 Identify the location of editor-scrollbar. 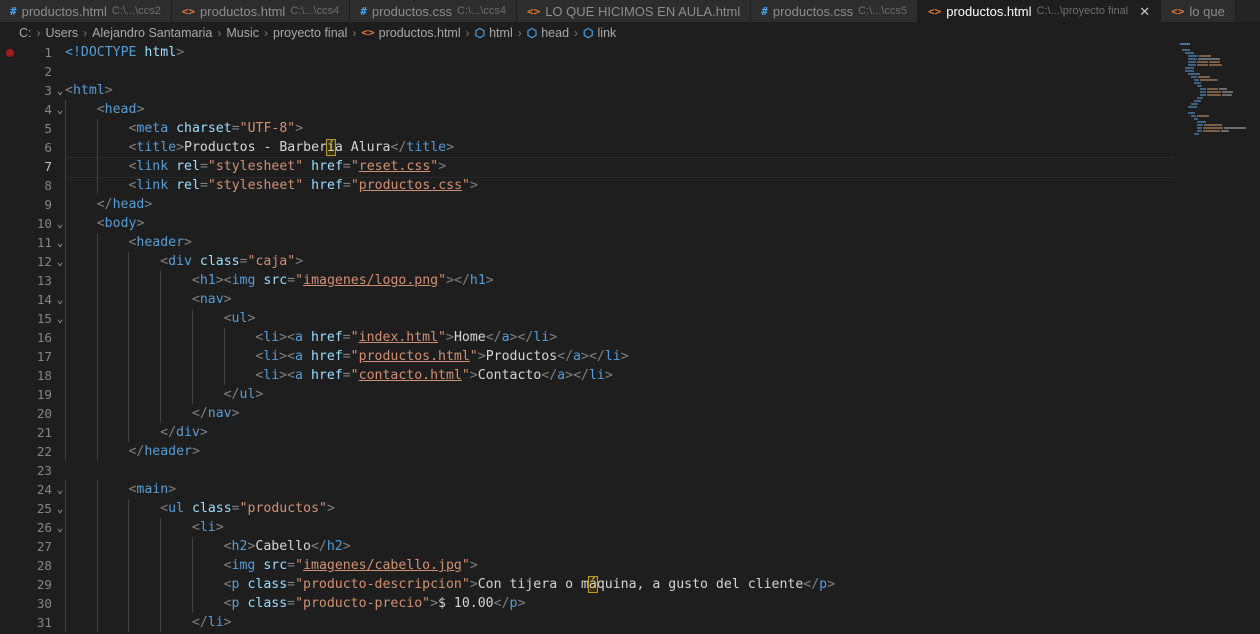
(1253, 338).